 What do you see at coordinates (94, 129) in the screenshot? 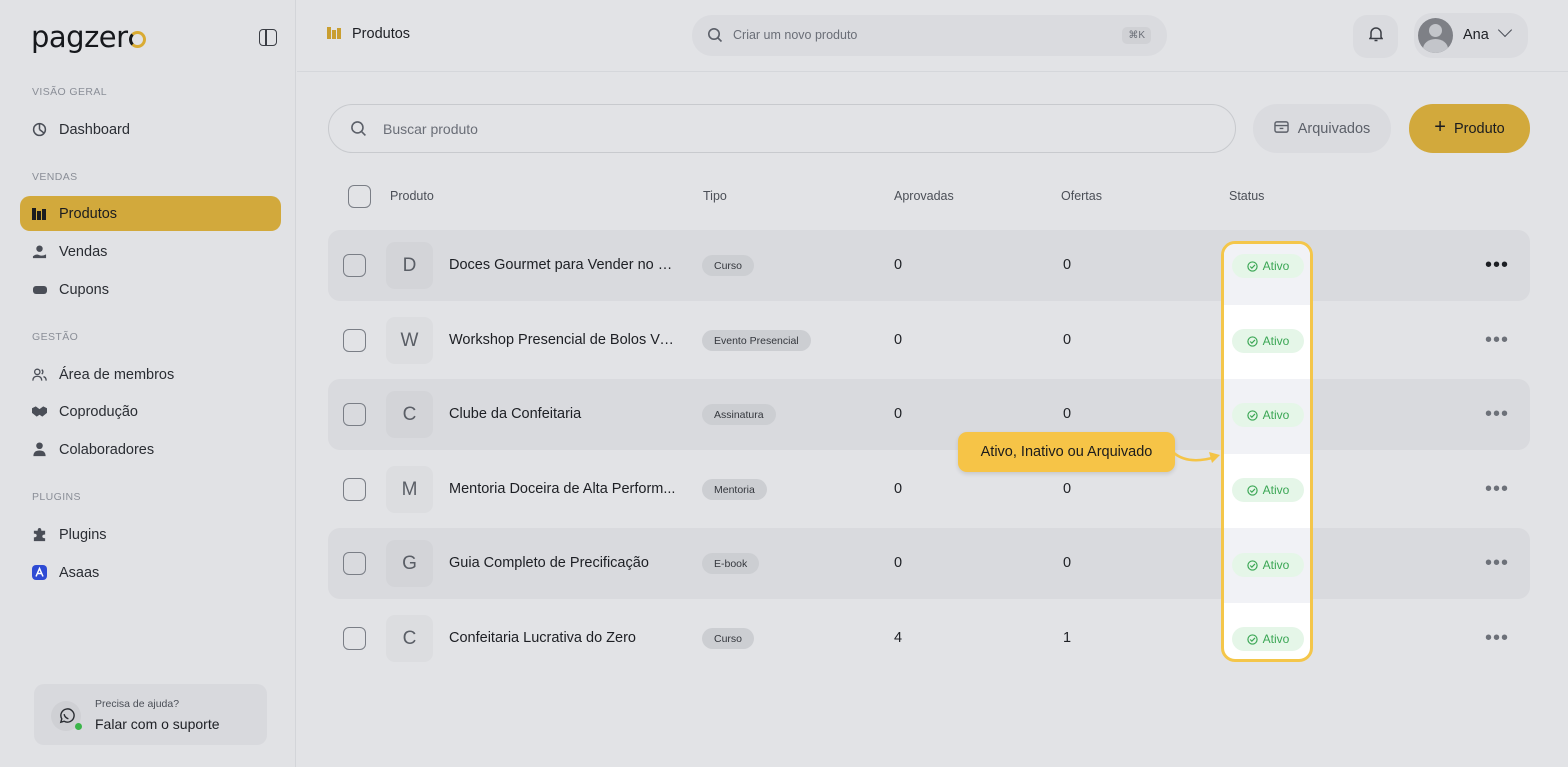
I see `sidebar-item-label: Dashboard` at bounding box center [94, 129].